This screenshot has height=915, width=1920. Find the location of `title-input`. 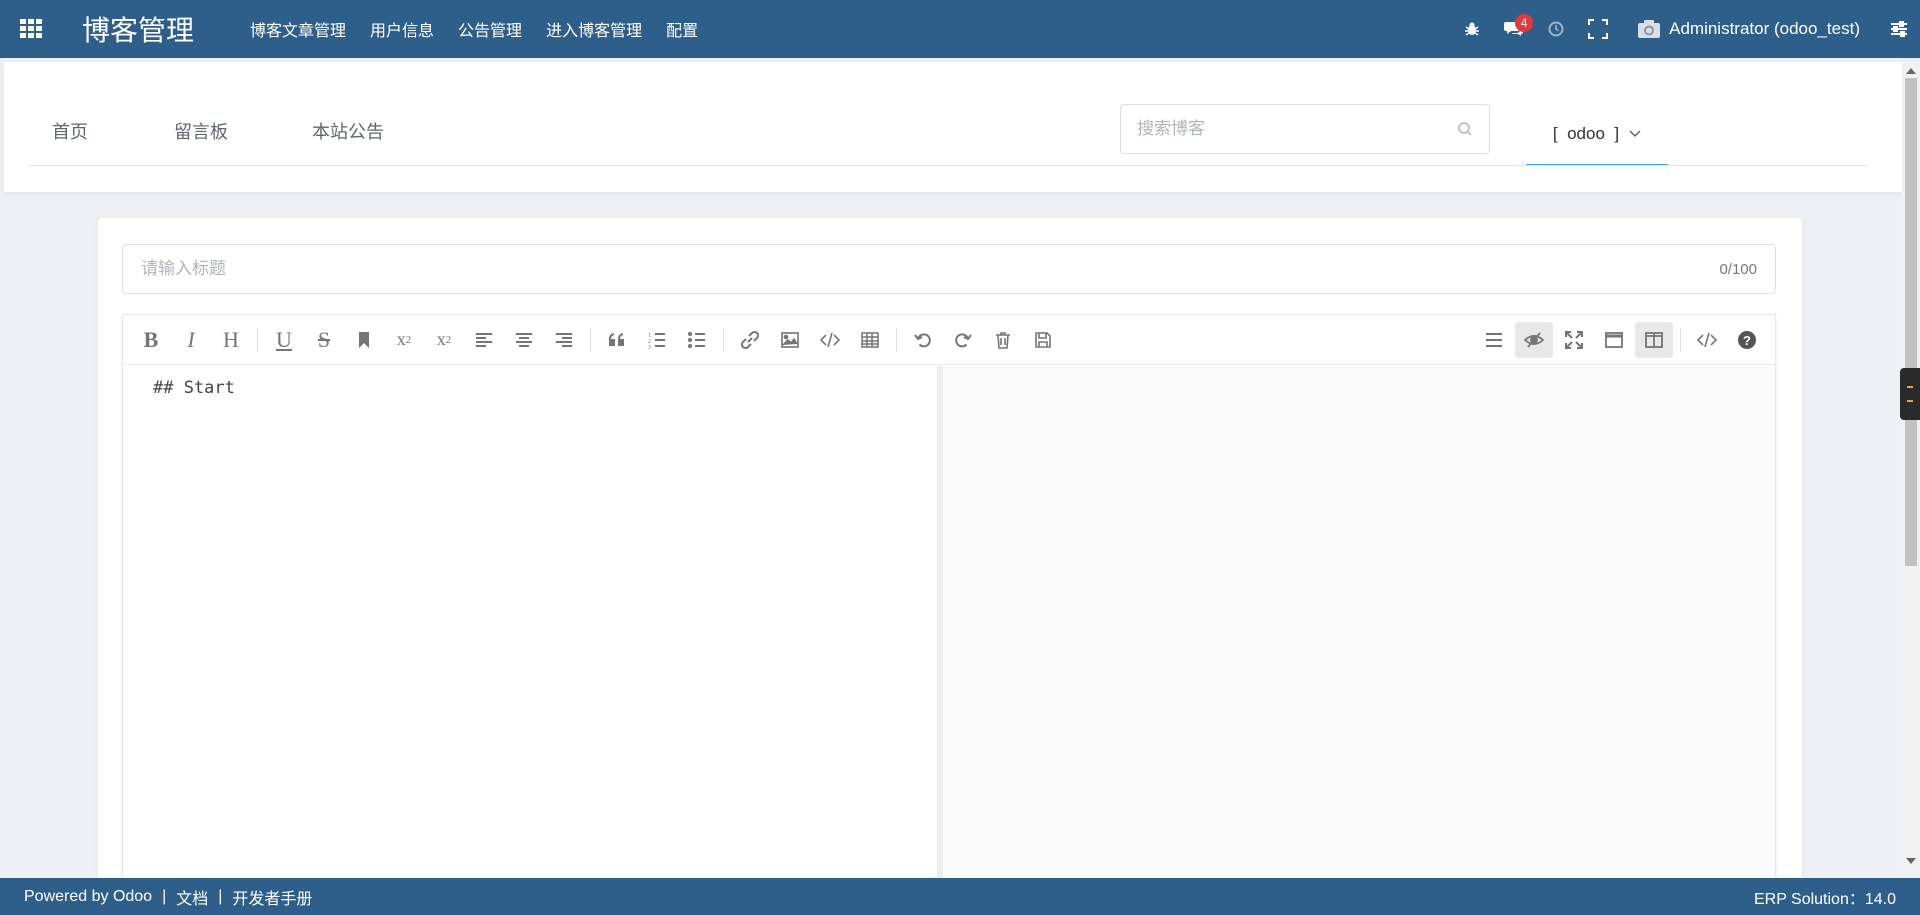

title-input is located at coordinates (930, 269).